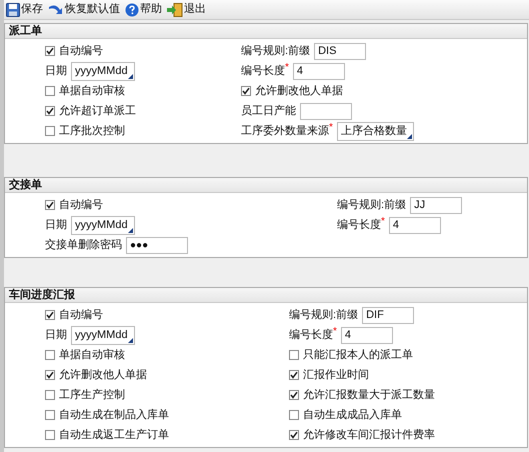 This screenshot has height=452, width=529. Describe the element at coordinates (114, 435) in the screenshot. I see `checkbox-label: 自动生成返工生产订单` at that location.